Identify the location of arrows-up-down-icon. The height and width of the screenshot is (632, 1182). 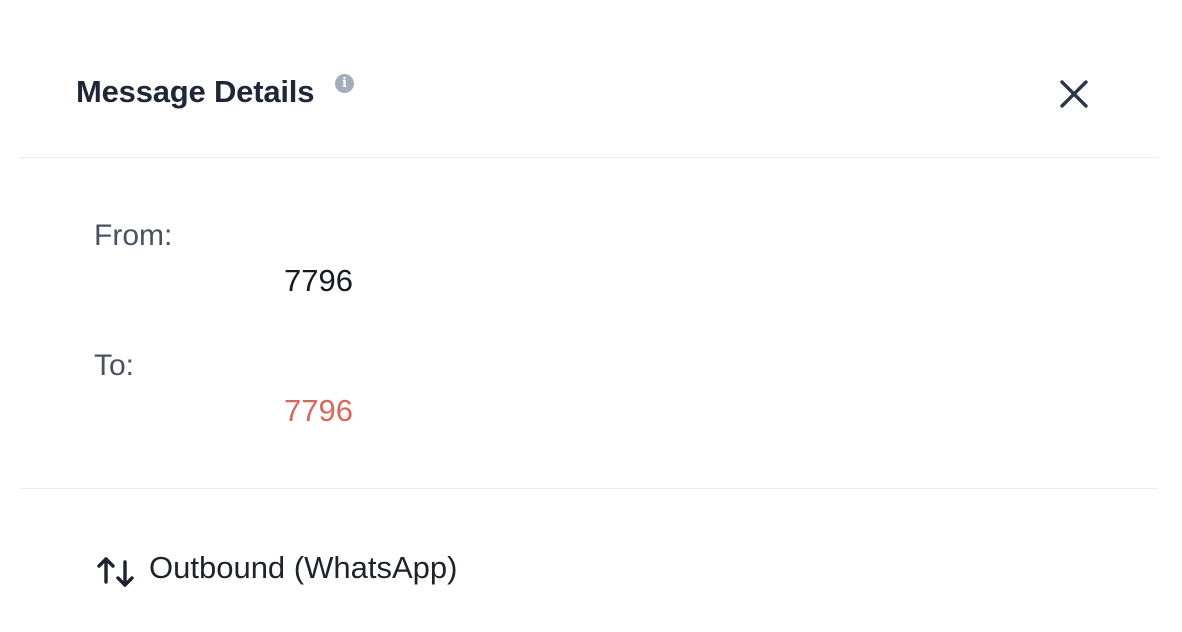
(116, 572).